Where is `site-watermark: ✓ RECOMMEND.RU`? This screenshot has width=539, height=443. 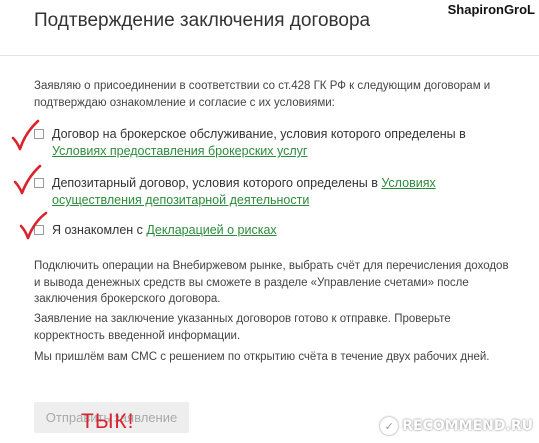
site-watermark: ✓ RECOMMEND.RU is located at coordinates (456, 426).